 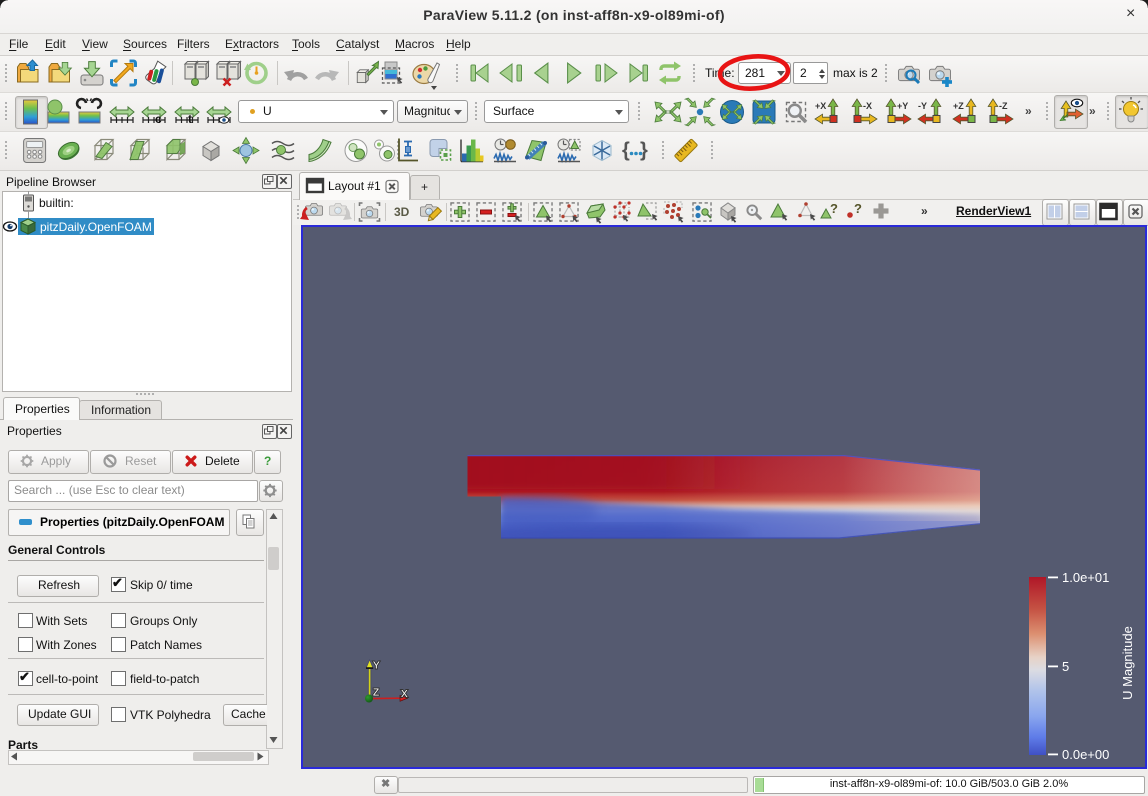 I want to click on svg-text: U Magnitude, so click(x=1127, y=663).